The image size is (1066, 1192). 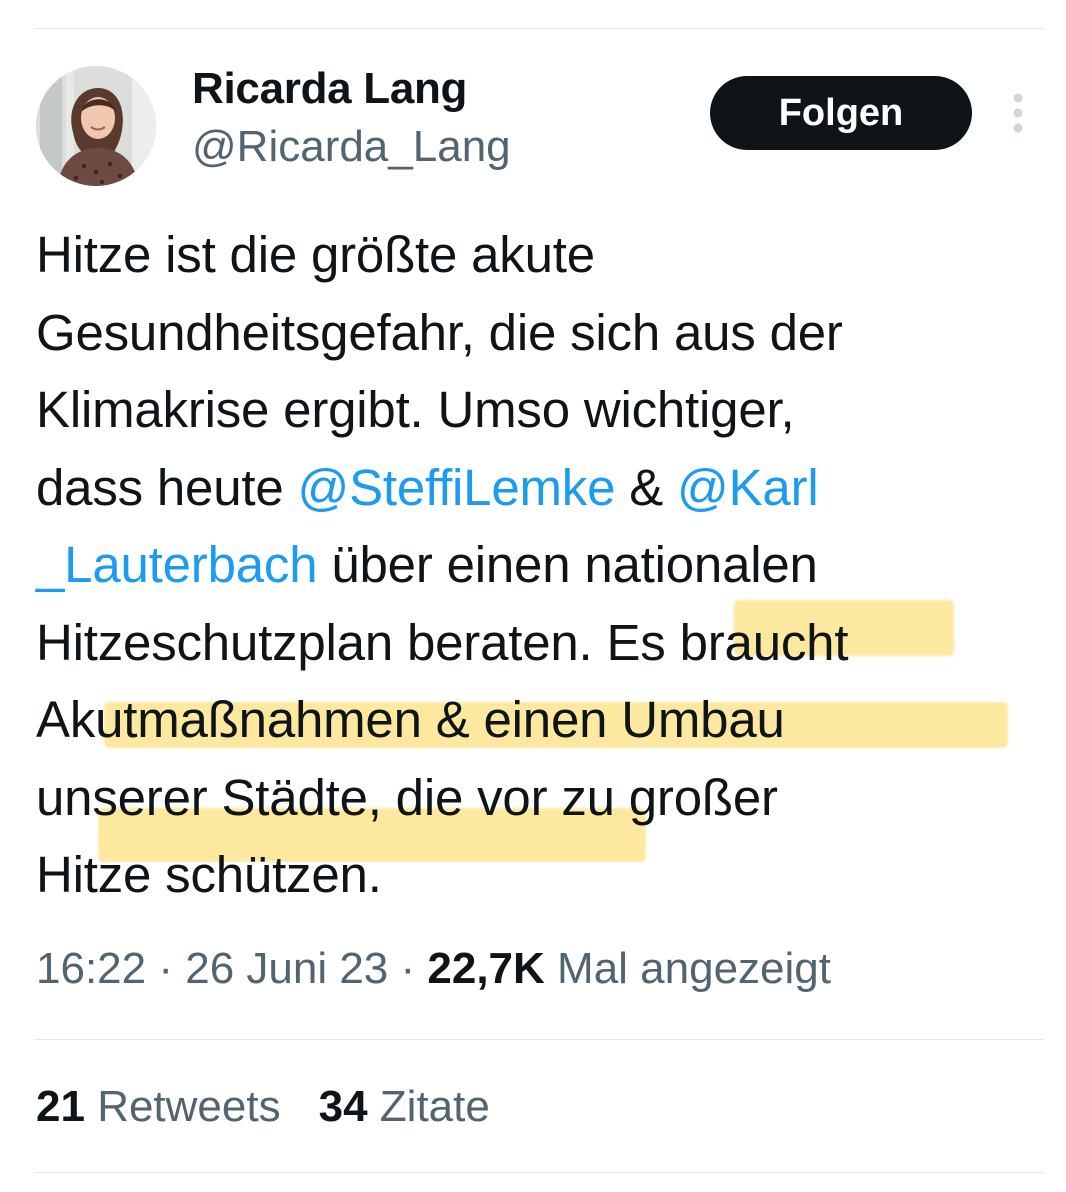 What do you see at coordinates (841, 113) in the screenshot?
I see `follow-button: Folgen` at bounding box center [841, 113].